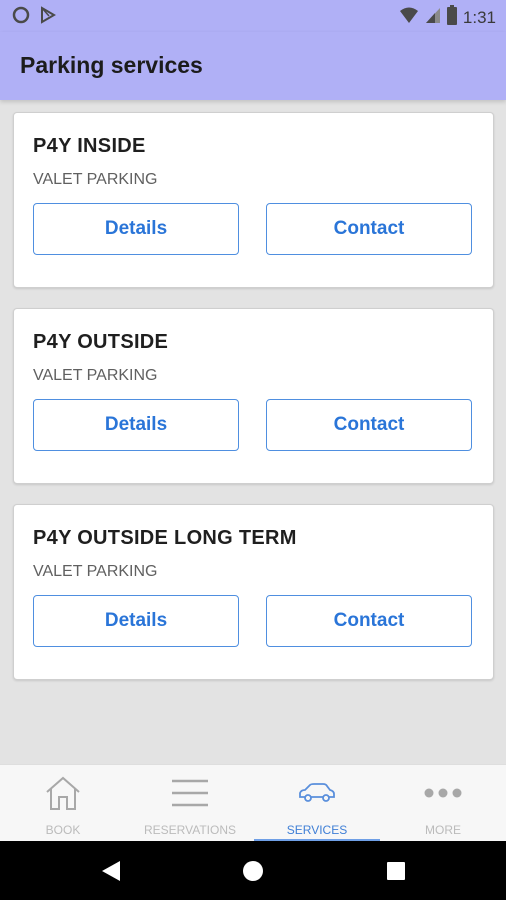 Image resolution: width=506 pixels, height=900 pixels. What do you see at coordinates (190, 830) in the screenshot?
I see `nav-label: RESERVATIONS` at bounding box center [190, 830].